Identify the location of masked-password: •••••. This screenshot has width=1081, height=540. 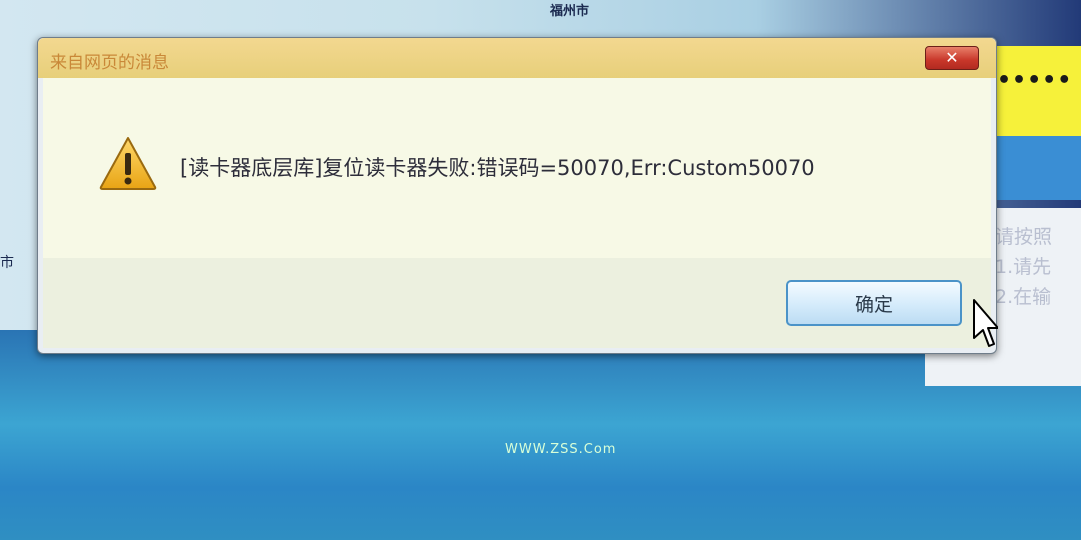
(1035, 80).